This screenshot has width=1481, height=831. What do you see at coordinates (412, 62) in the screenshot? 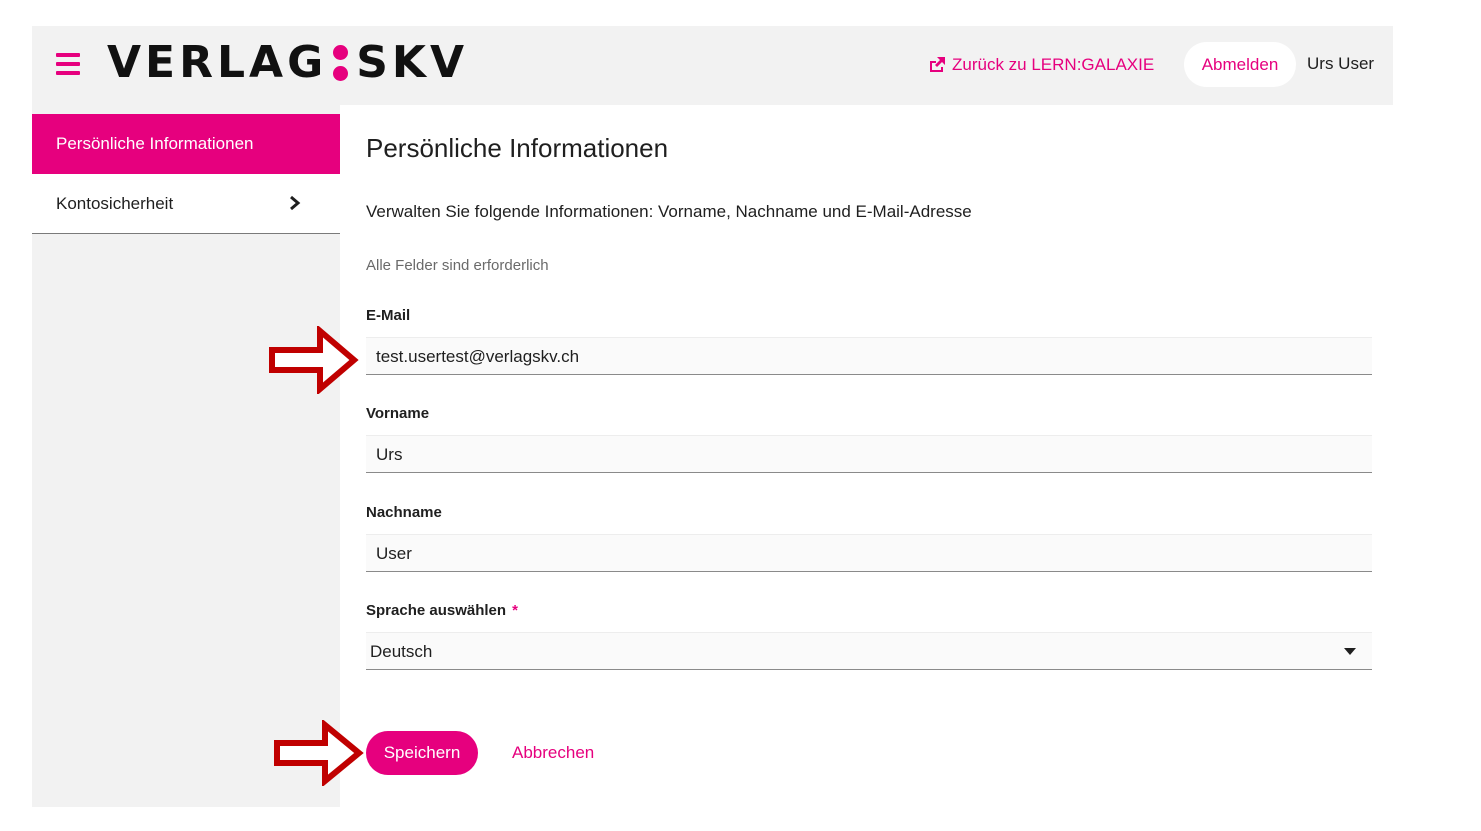
I see `logo-text-right: SKV` at bounding box center [412, 62].